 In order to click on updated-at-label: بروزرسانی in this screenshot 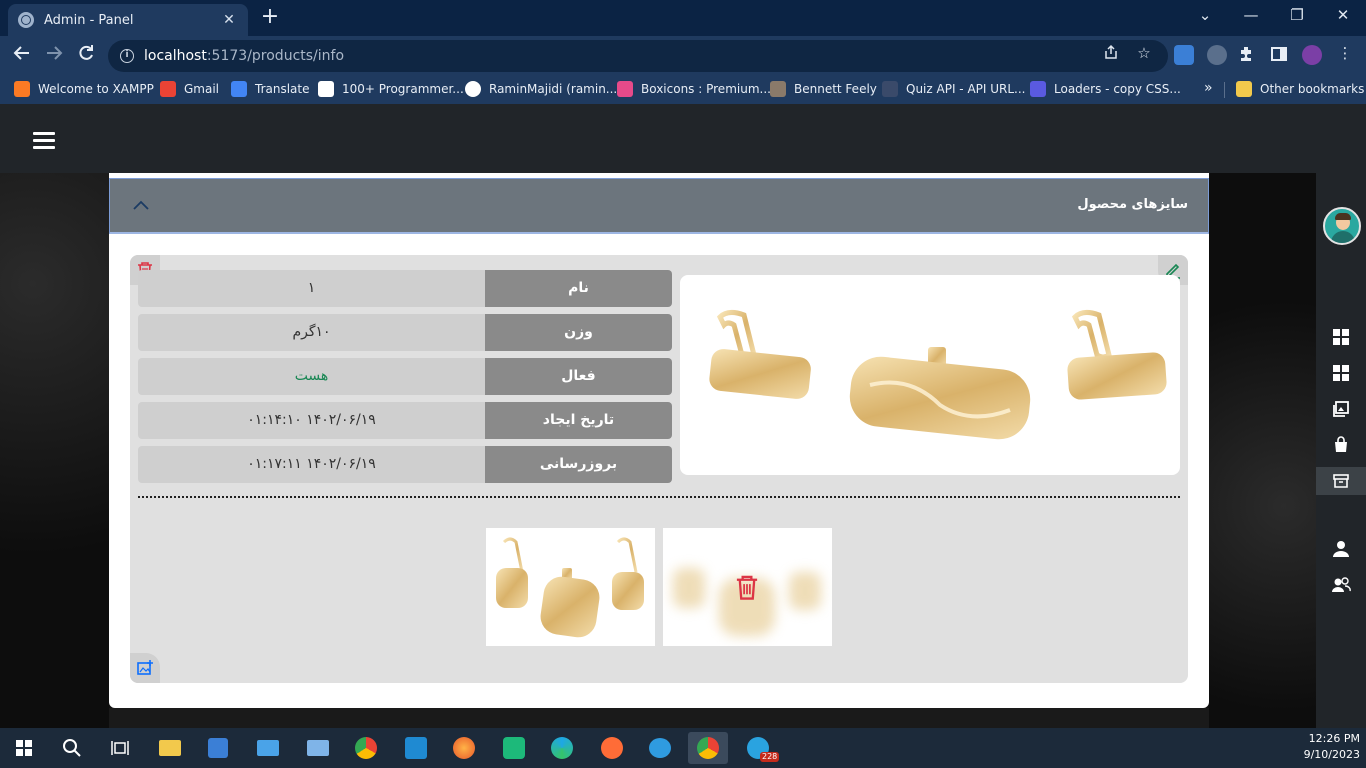, I will do `click(578, 464)`.